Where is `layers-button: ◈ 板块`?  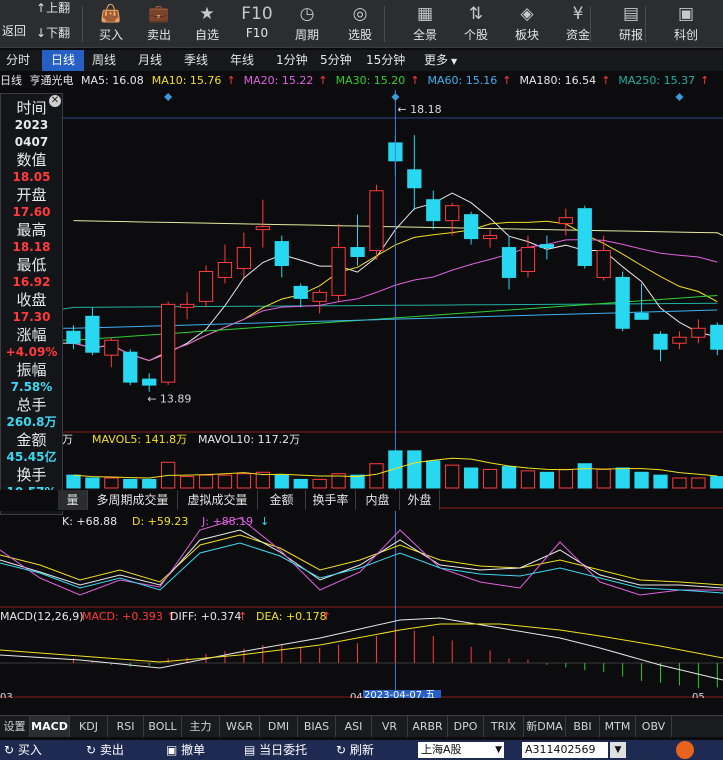 layers-button: ◈ 板块 is located at coordinates (527, 24).